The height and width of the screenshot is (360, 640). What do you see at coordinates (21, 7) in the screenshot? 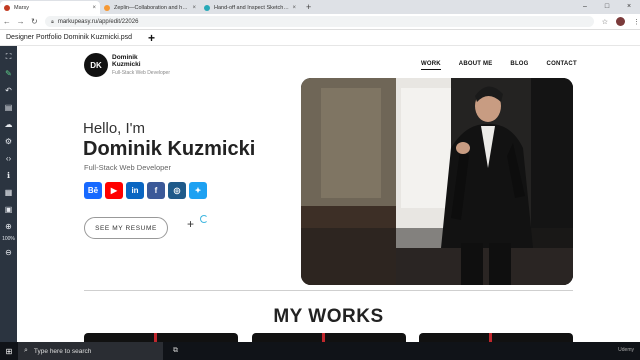
I see `tab-title: Marsy` at bounding box center [21, 7].